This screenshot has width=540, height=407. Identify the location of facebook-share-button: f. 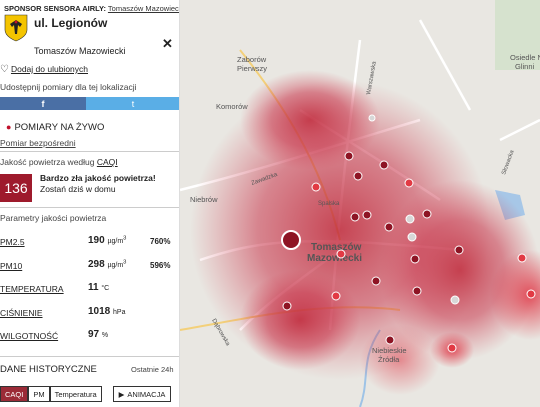
(43, 103).